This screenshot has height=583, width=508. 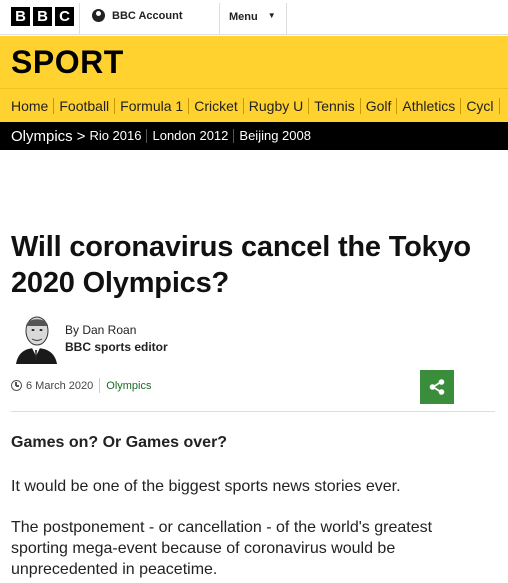 What do you see at coordinates (483, 105) in the screenshot?
I see `nav-item-cycling: Cycl` at bounding box center [483, 105].